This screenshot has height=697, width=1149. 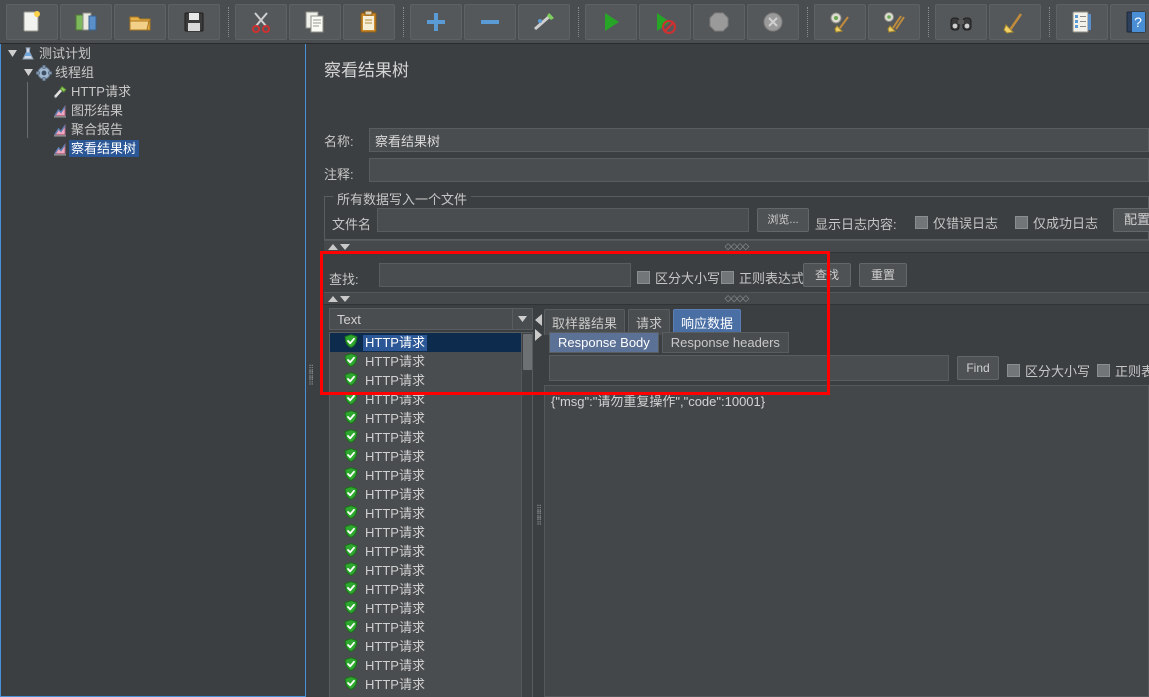 What do you see at coordinates (827, 275) in the screenshot?
I see `search-find-button: 查找` at bounding box center [827, 275].